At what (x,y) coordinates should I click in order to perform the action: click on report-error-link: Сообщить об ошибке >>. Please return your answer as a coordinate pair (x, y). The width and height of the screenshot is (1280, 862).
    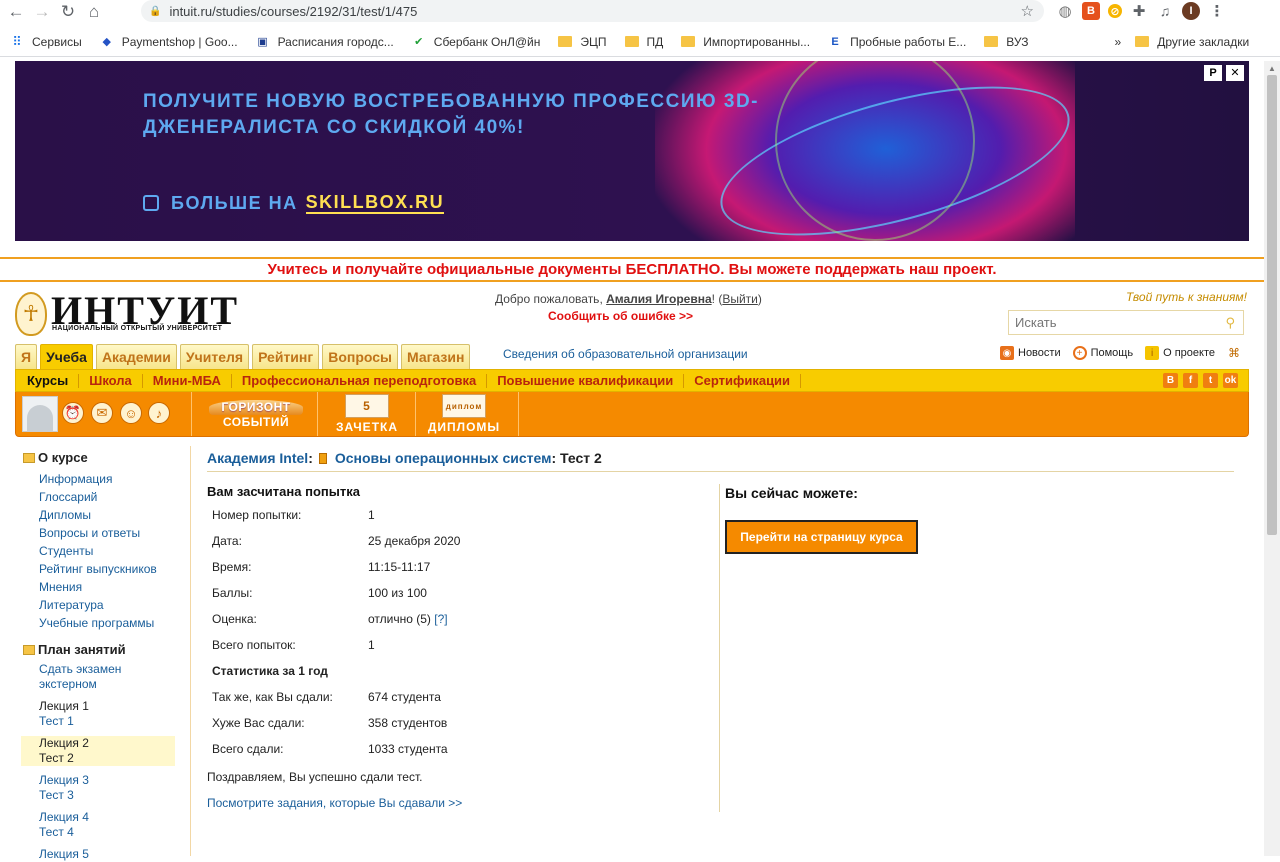
    Looking at the image, I should click on (620, 316).